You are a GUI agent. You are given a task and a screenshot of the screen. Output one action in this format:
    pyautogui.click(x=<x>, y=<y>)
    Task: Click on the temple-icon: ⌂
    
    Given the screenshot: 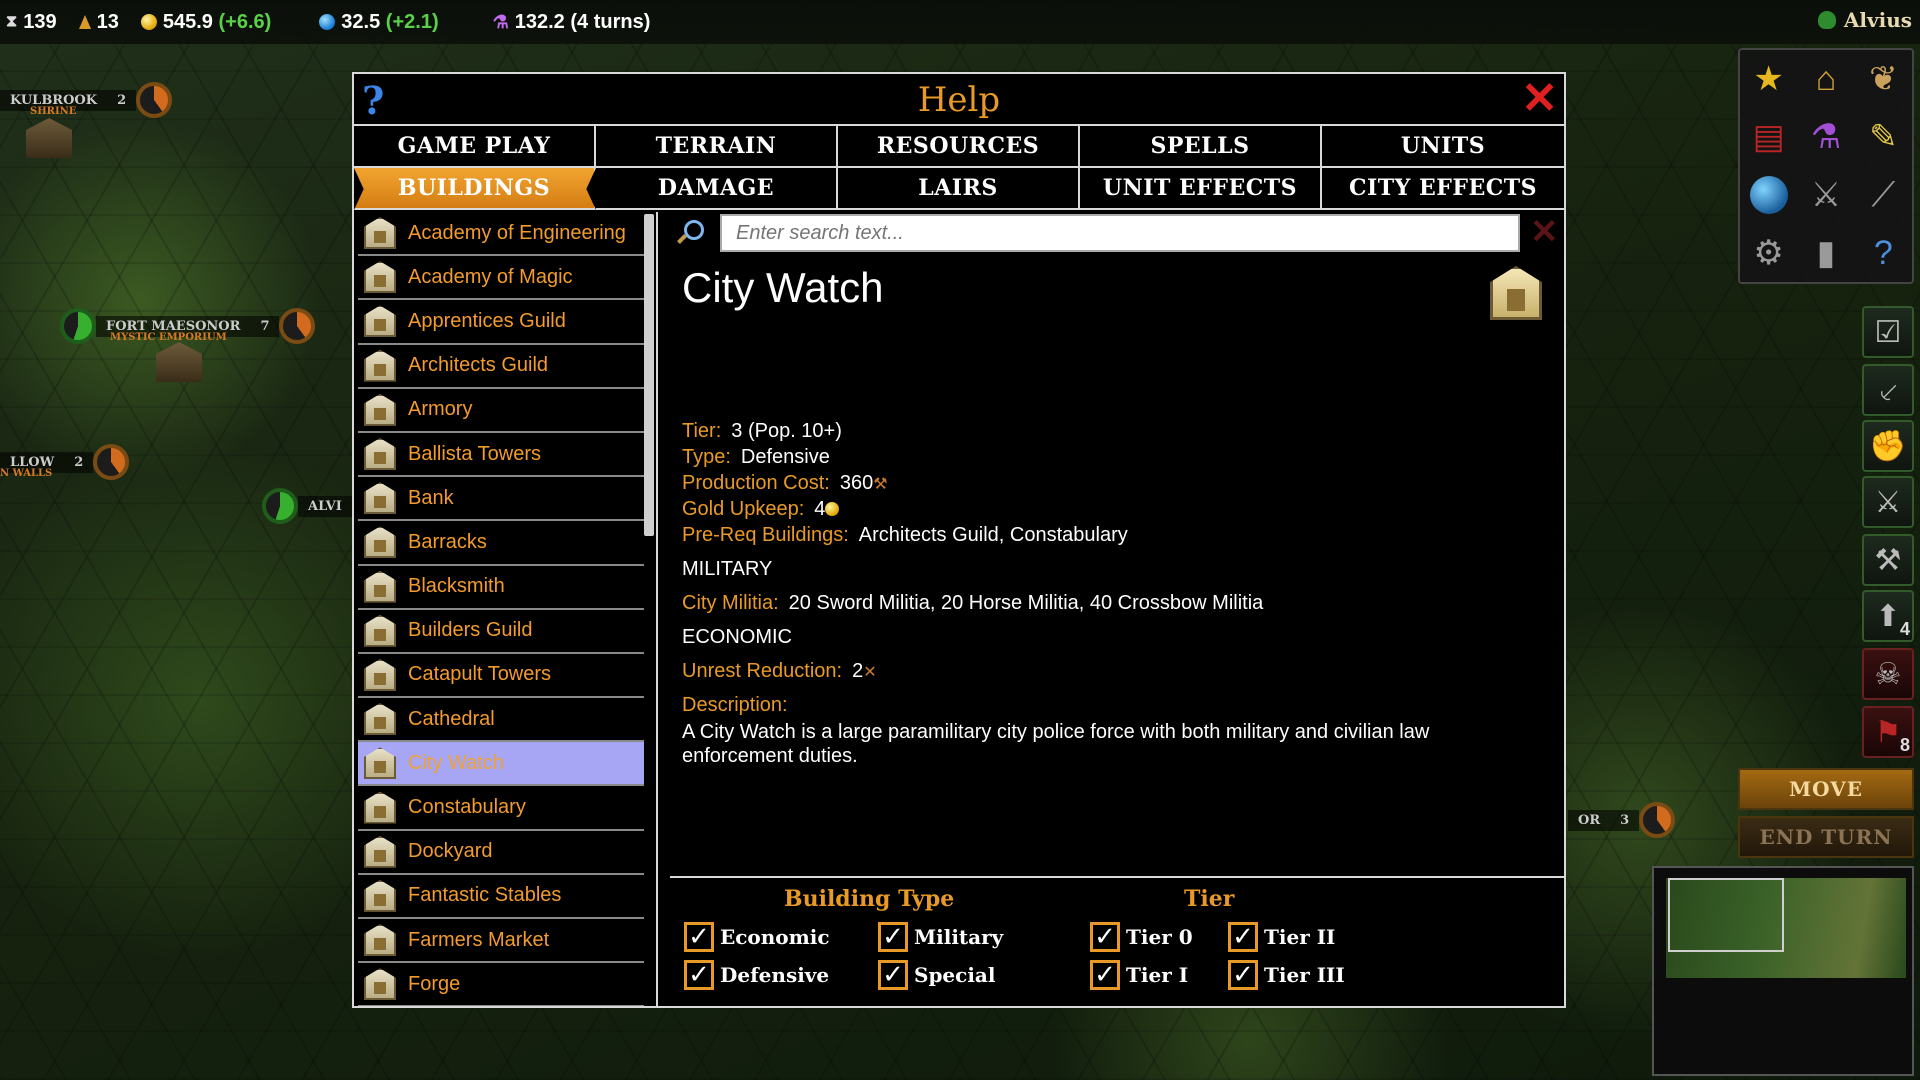 What is the action you would take?
    pyautogui.click(x=1826, y=79)
    